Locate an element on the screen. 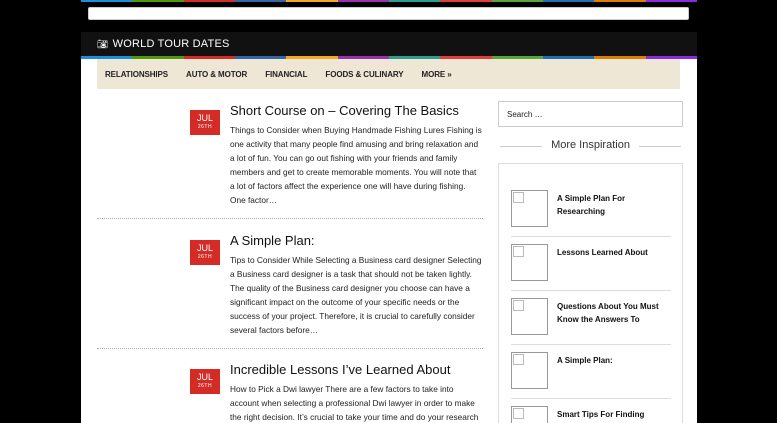 This screenshot has width=777, height=423. nav-item-more: MORE » is located at coordinates (437, 74).